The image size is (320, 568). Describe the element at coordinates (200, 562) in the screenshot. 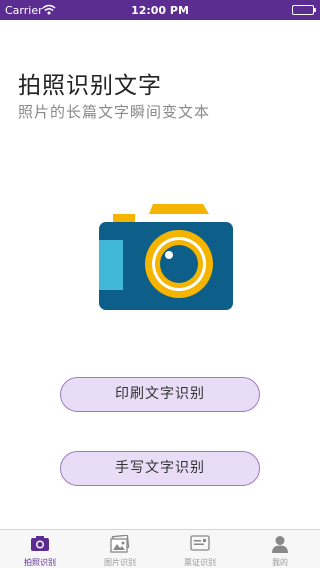

I see `tab-label: 票证识别` at that location.